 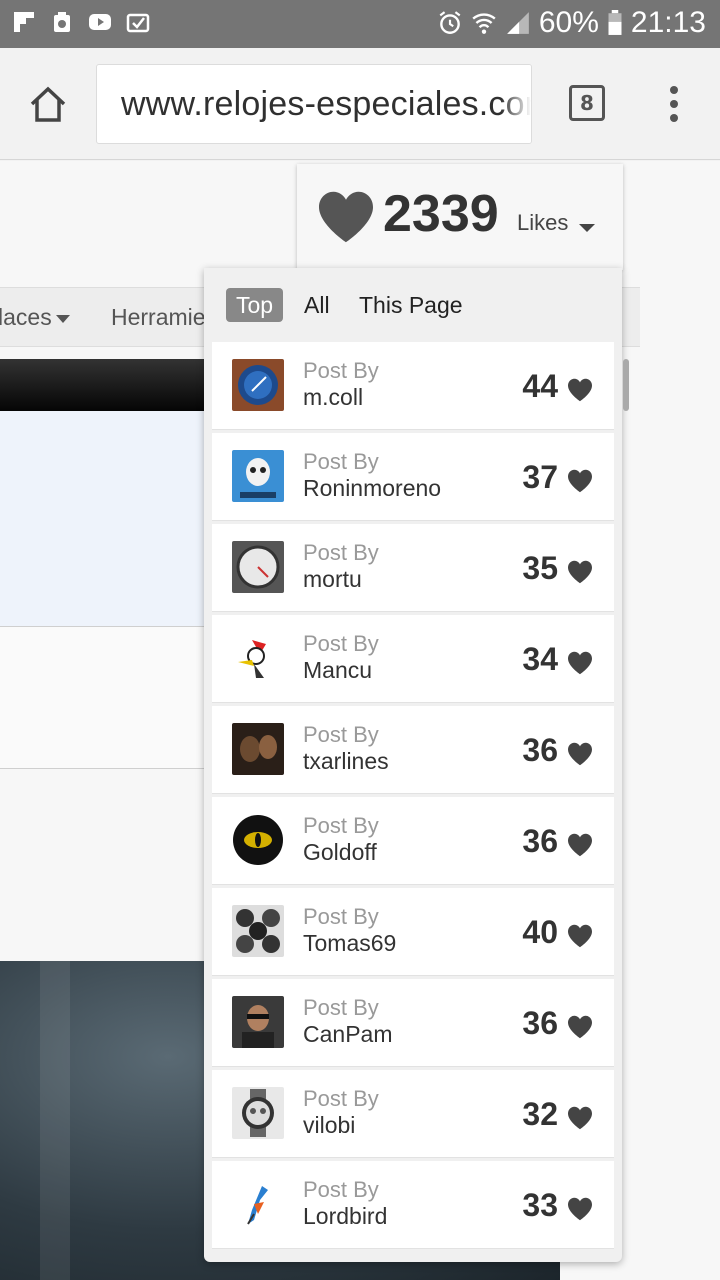 I want to click on bird-icon, so click(x=258, y=1204).